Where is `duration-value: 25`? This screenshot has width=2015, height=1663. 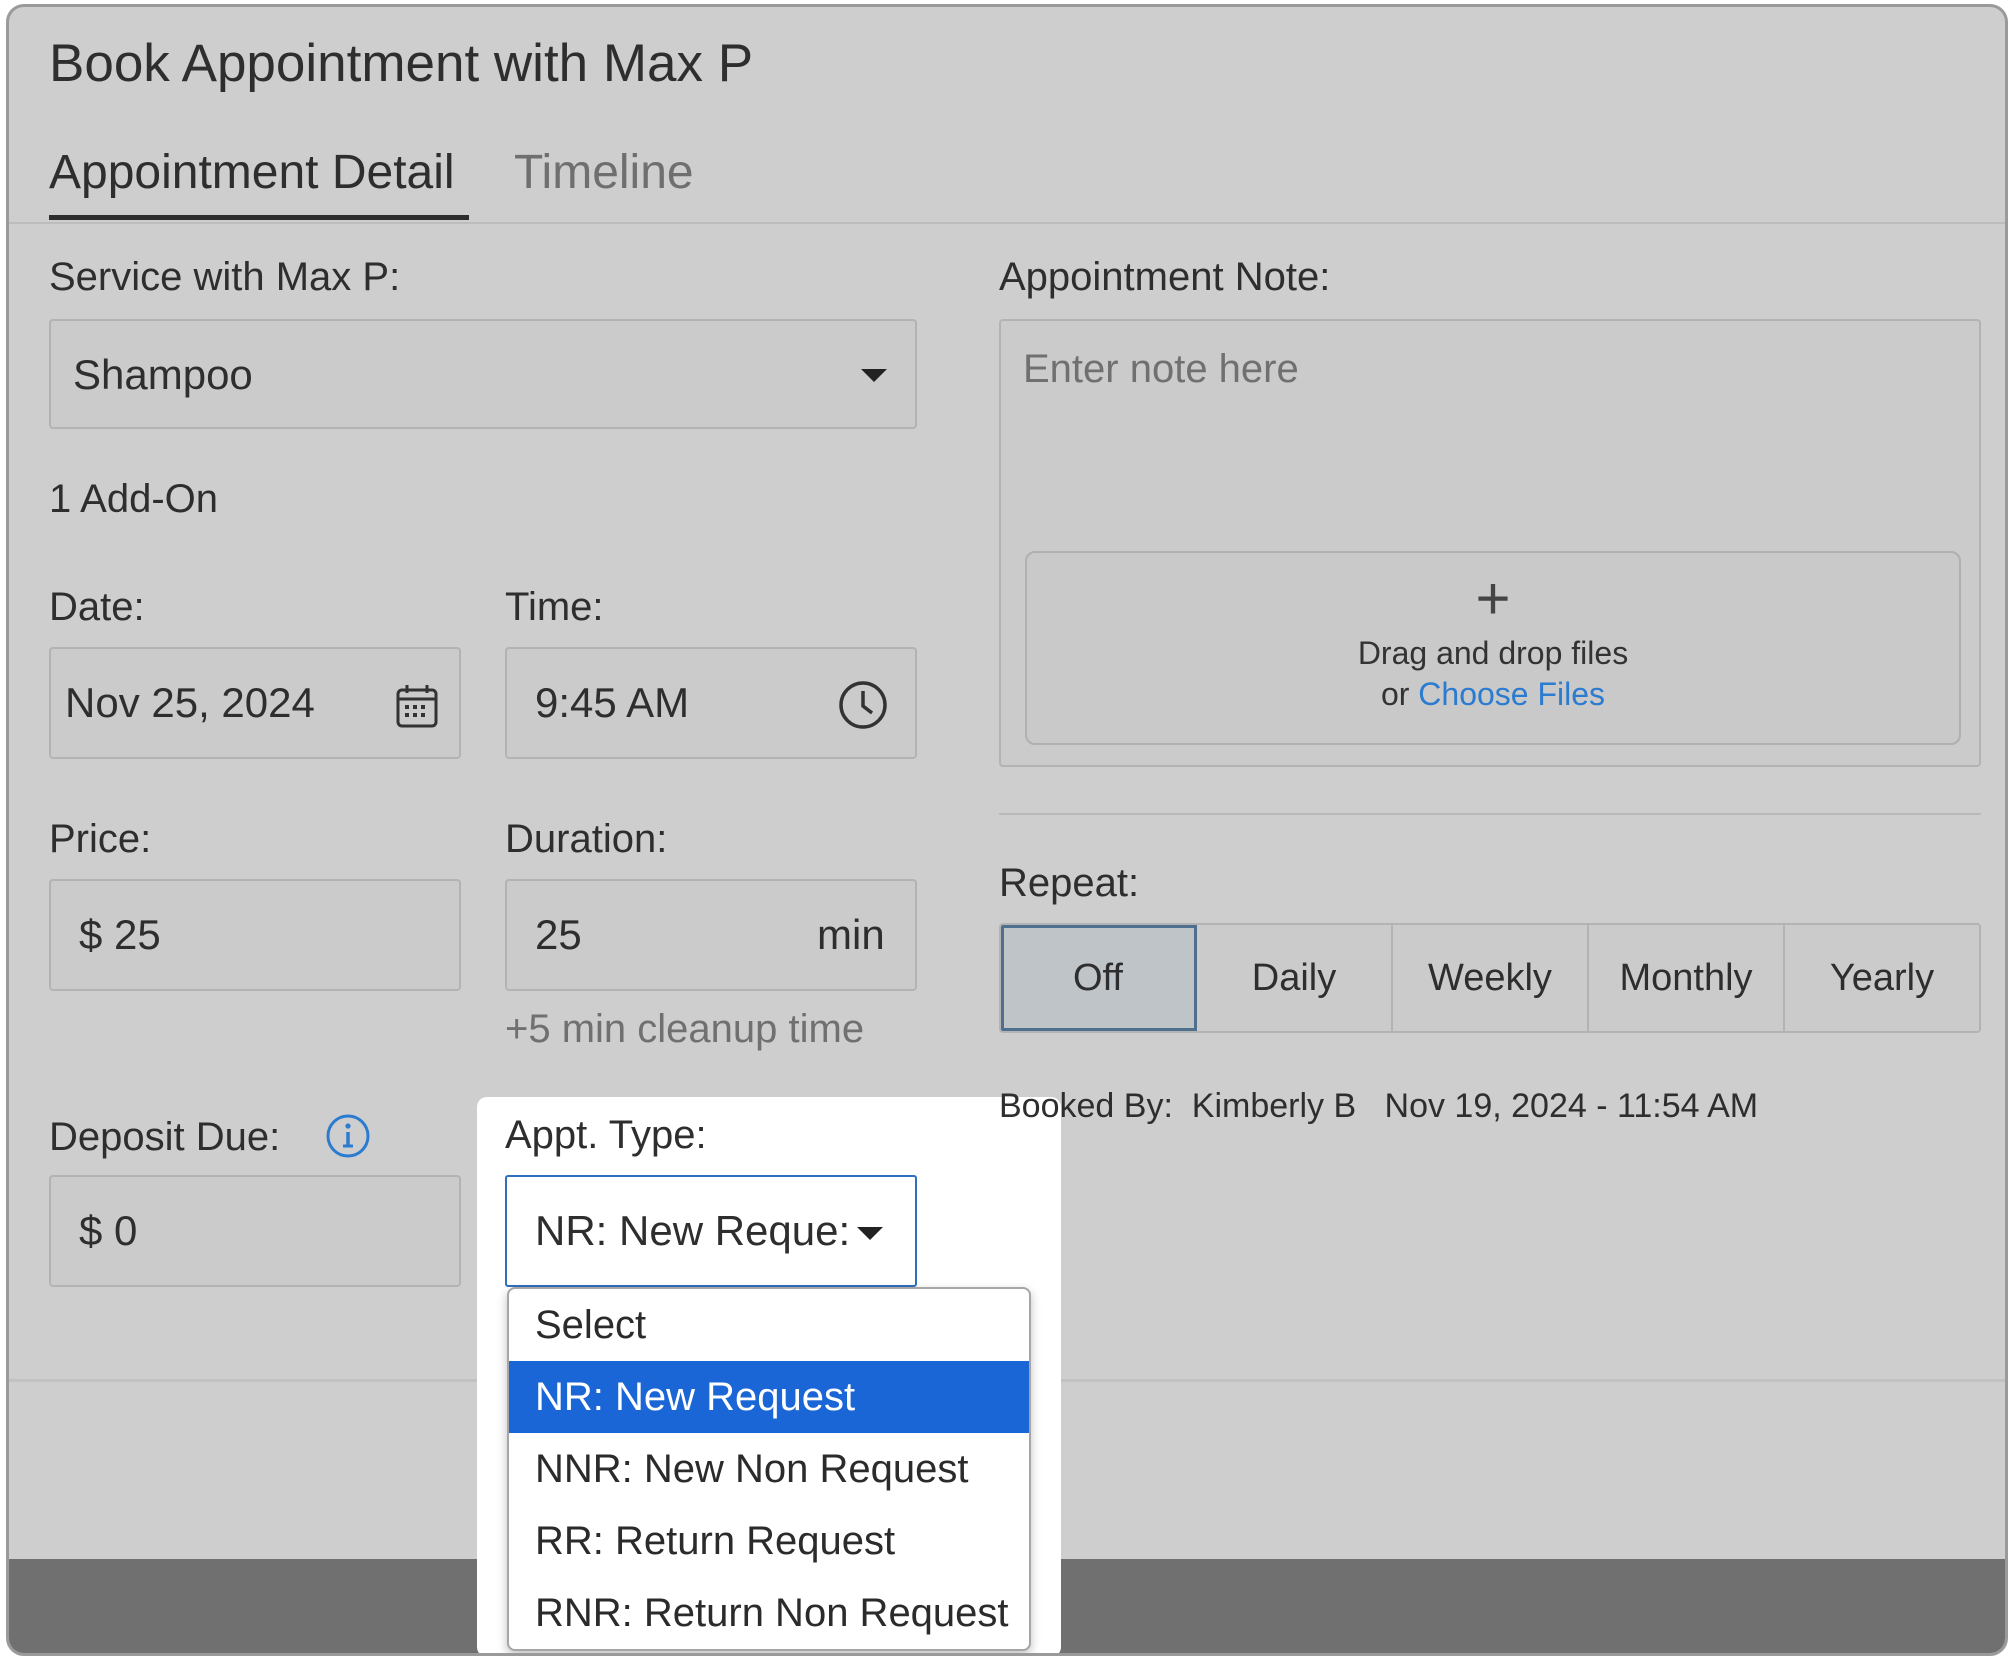 duration-value: 25 is located at coordinates (558, 934).